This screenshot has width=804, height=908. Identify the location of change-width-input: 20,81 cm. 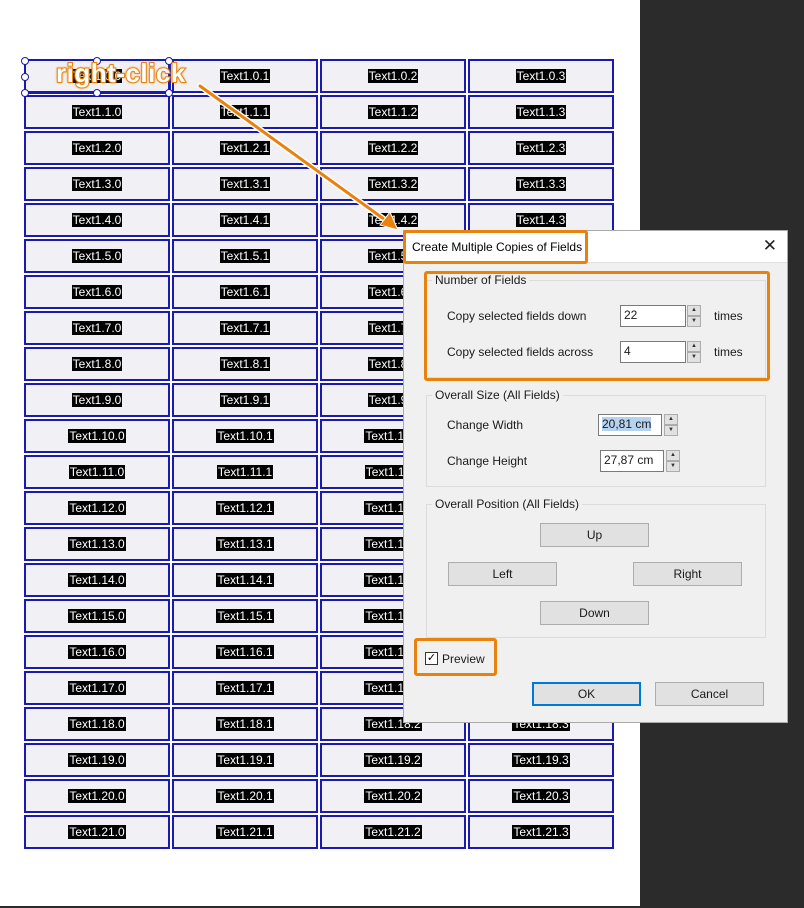
(630, 425).